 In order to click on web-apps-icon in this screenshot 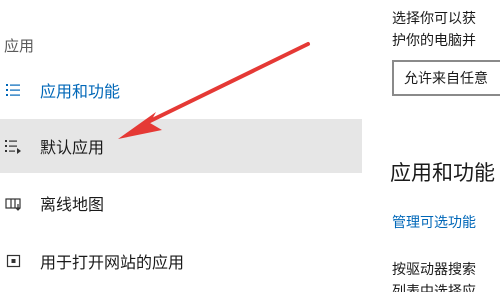, I will do `click(14, 261)`.